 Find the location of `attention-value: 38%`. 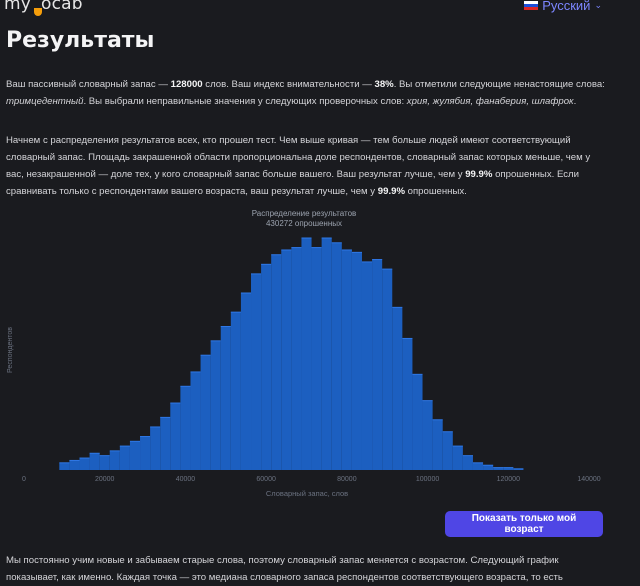

attention-value: 38% is located at coordinates (384, 84).